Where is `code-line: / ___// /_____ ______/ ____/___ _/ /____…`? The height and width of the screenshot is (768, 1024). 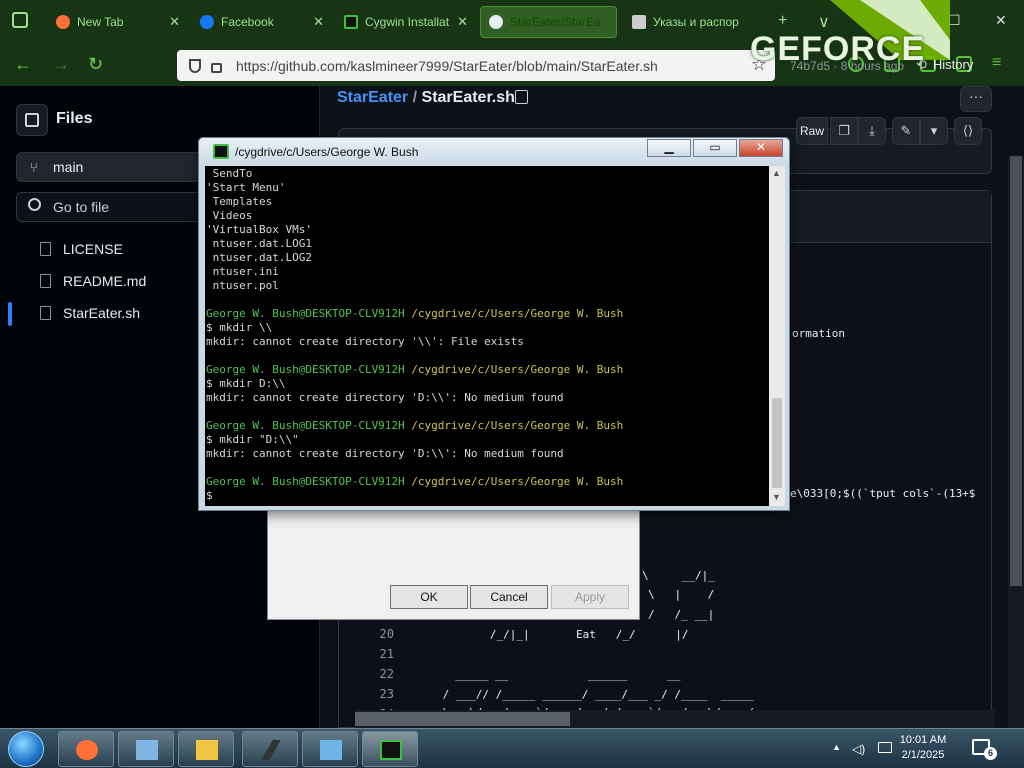
code-line: / ___// /_____ ______/ ____/___ _/ /____… is located at coordinates (595, 694).